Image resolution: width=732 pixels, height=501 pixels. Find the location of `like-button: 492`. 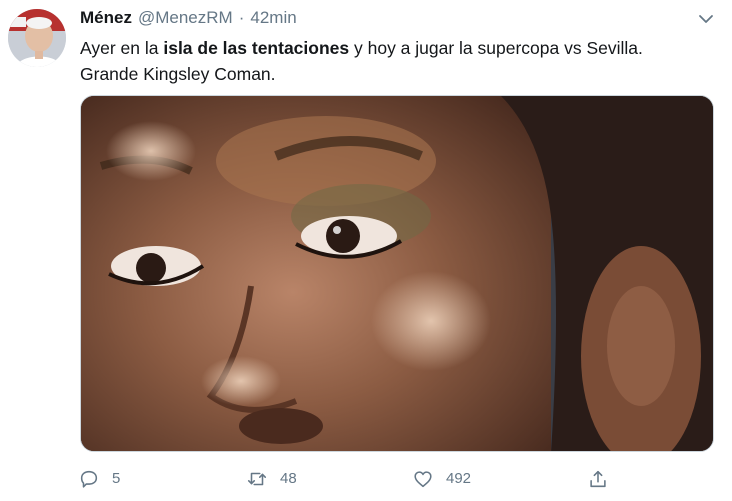

like-button: 492 is located at coordinates (441, 479).